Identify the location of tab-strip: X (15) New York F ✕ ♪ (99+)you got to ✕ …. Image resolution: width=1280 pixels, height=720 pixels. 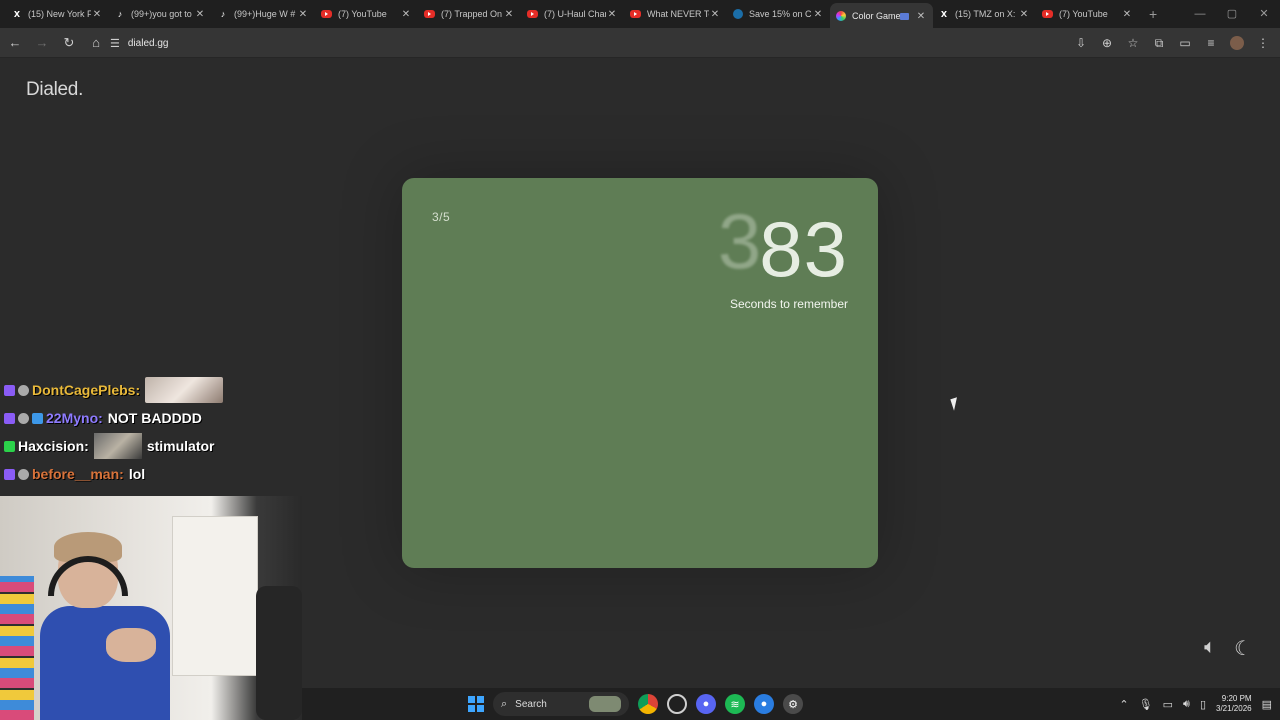
(640, 14).